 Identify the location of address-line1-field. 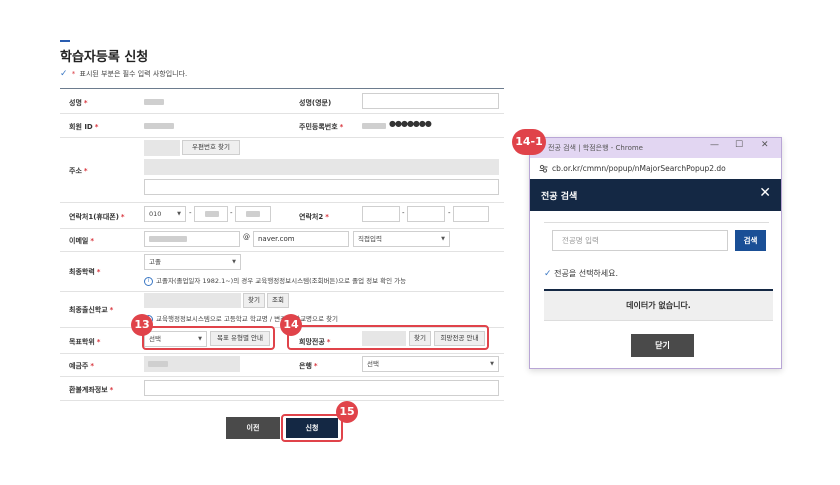
(321, 167).